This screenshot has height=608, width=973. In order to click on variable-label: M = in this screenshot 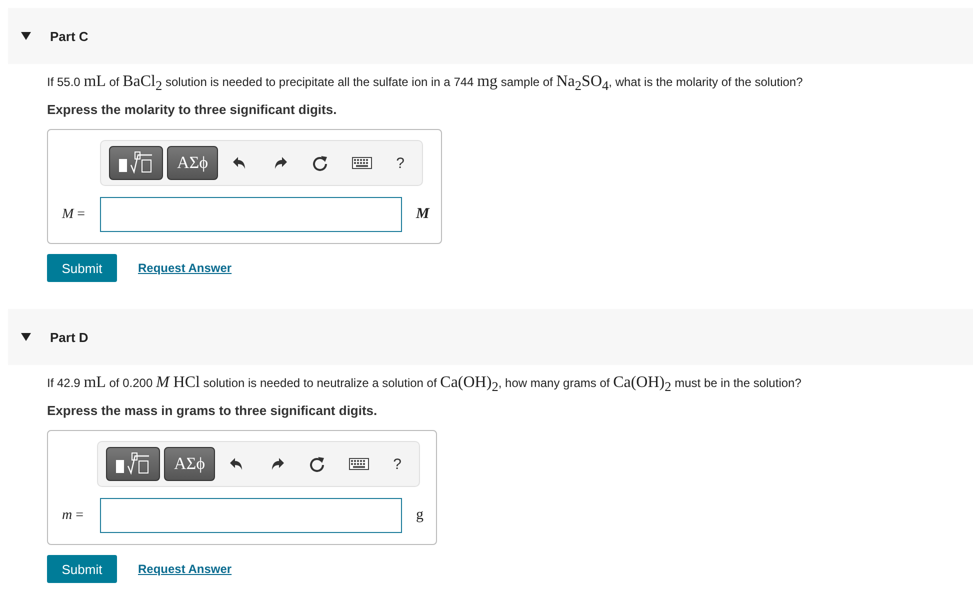, I will do `click(73, 214)`.